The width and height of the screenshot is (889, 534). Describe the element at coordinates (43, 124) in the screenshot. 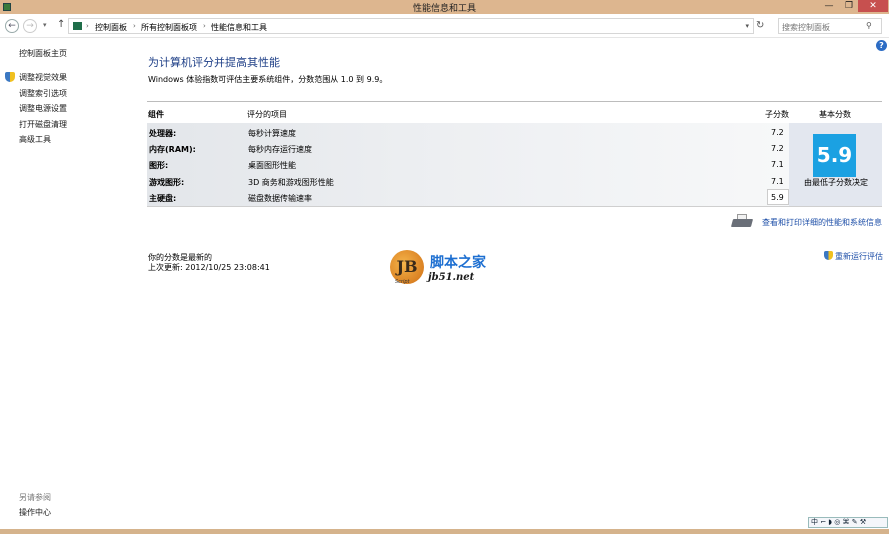

I see `sidebar-item-disk-cleanup: 打开磁盘清理` at that location.